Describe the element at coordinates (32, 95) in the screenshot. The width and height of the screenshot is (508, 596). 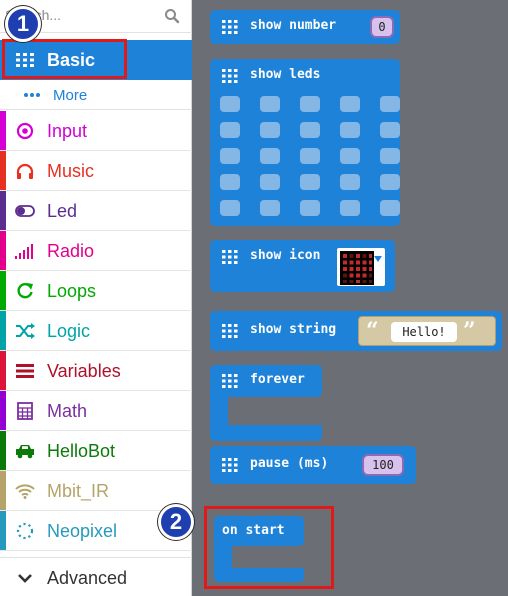
I see `more-dots-icon` at that location.